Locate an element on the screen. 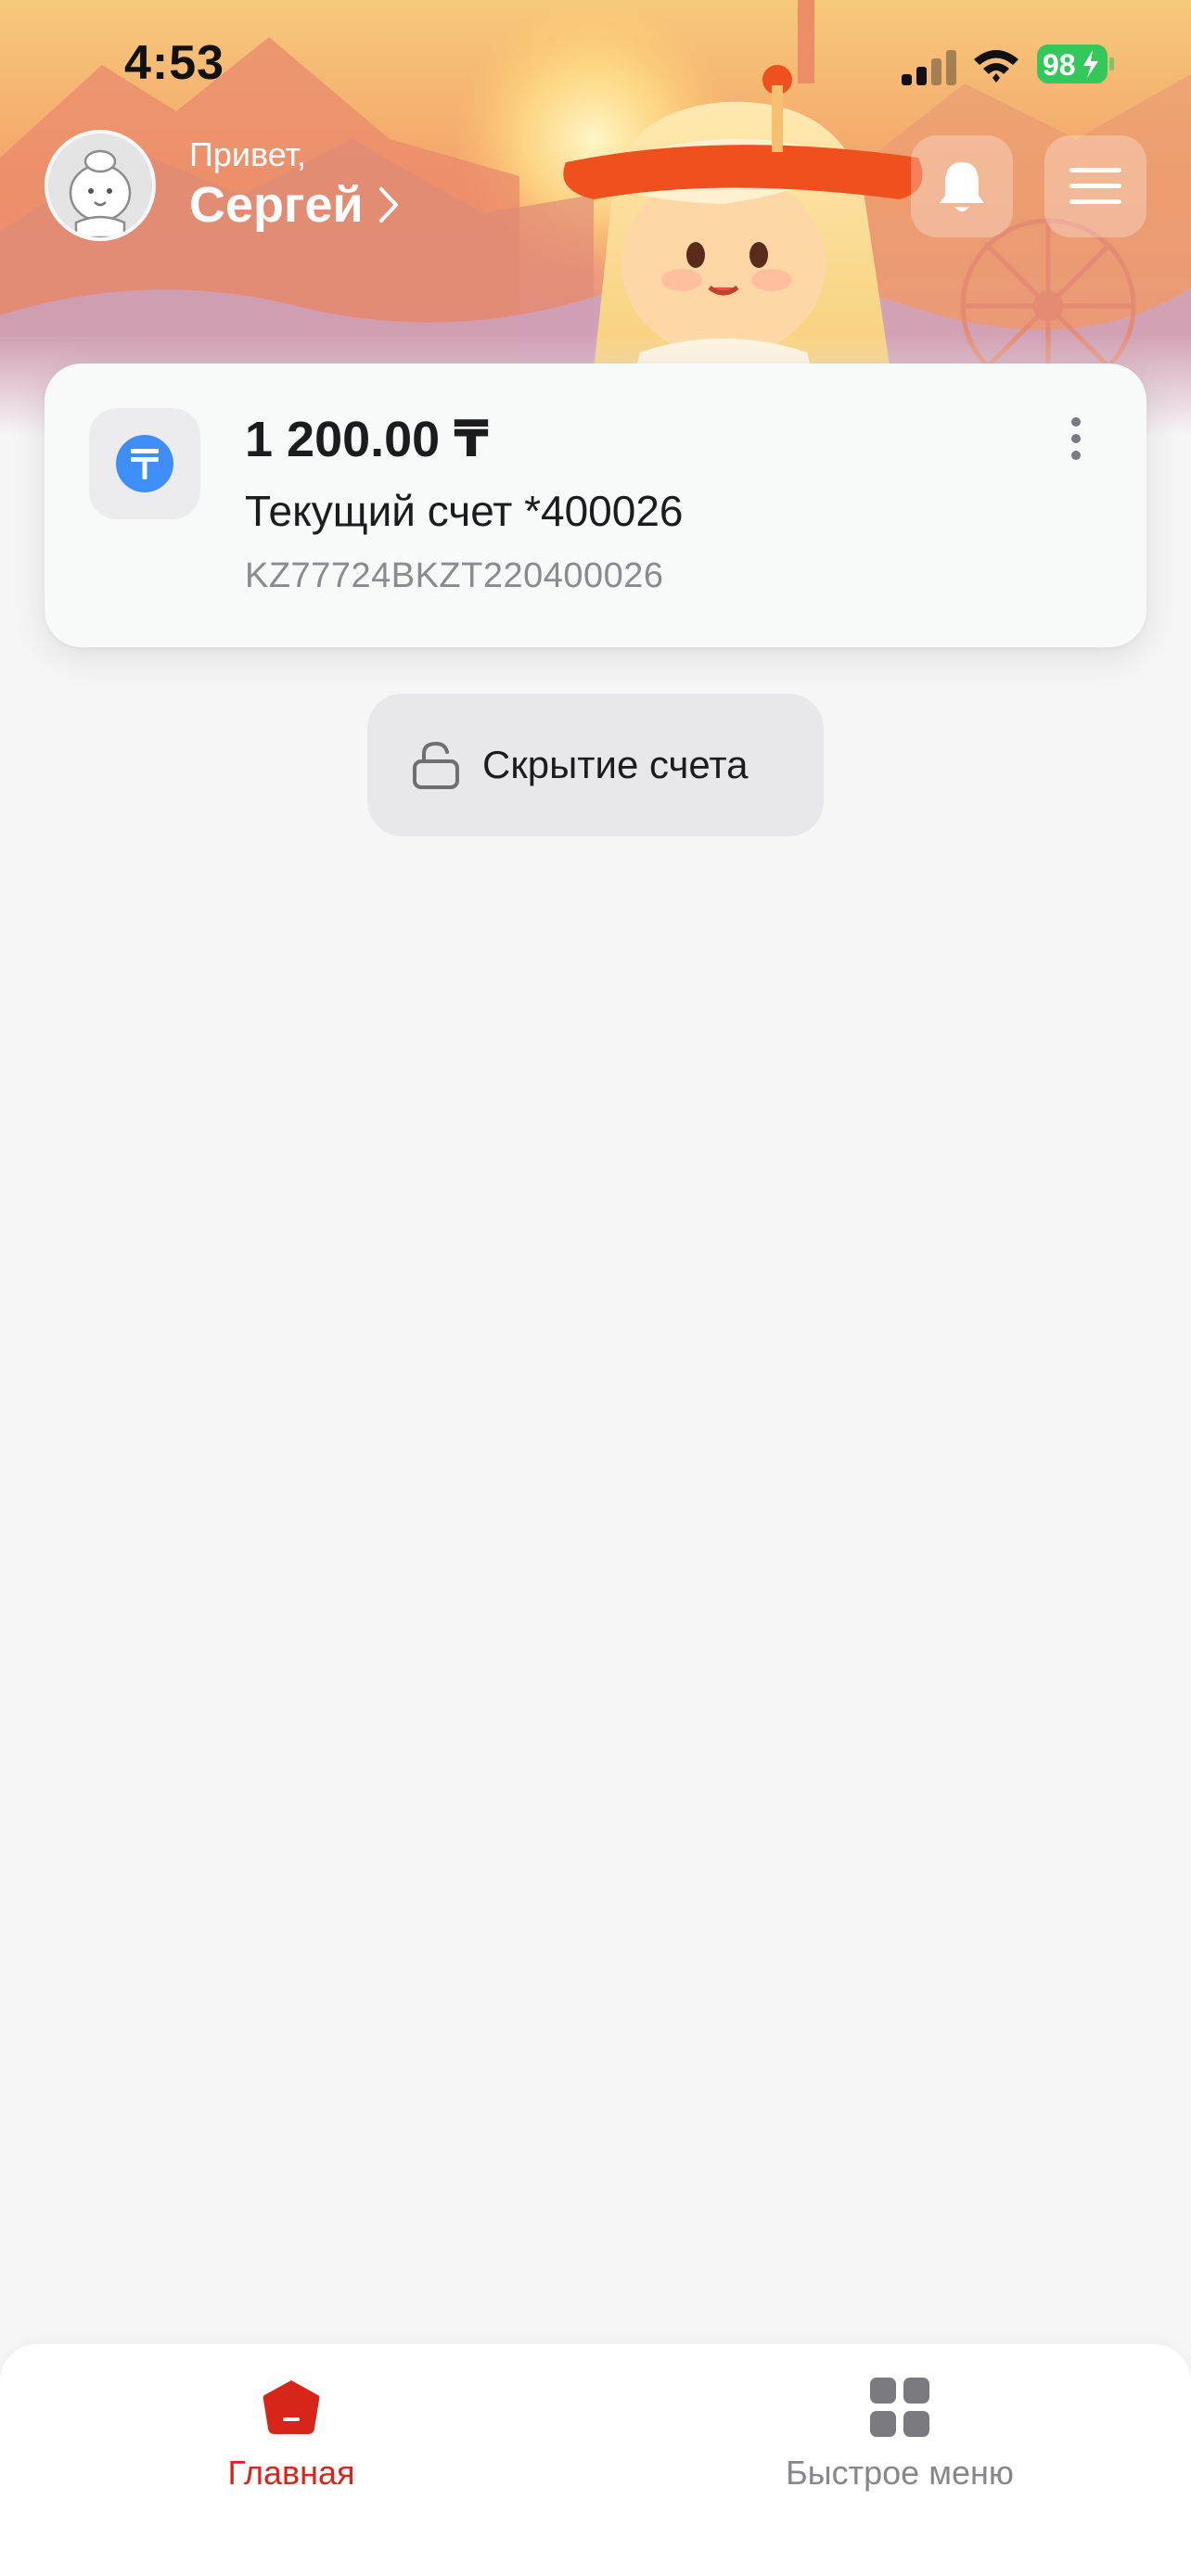 This screenshot has height=2576, width=1191. home-icon is located at coordinates (291, 2407).